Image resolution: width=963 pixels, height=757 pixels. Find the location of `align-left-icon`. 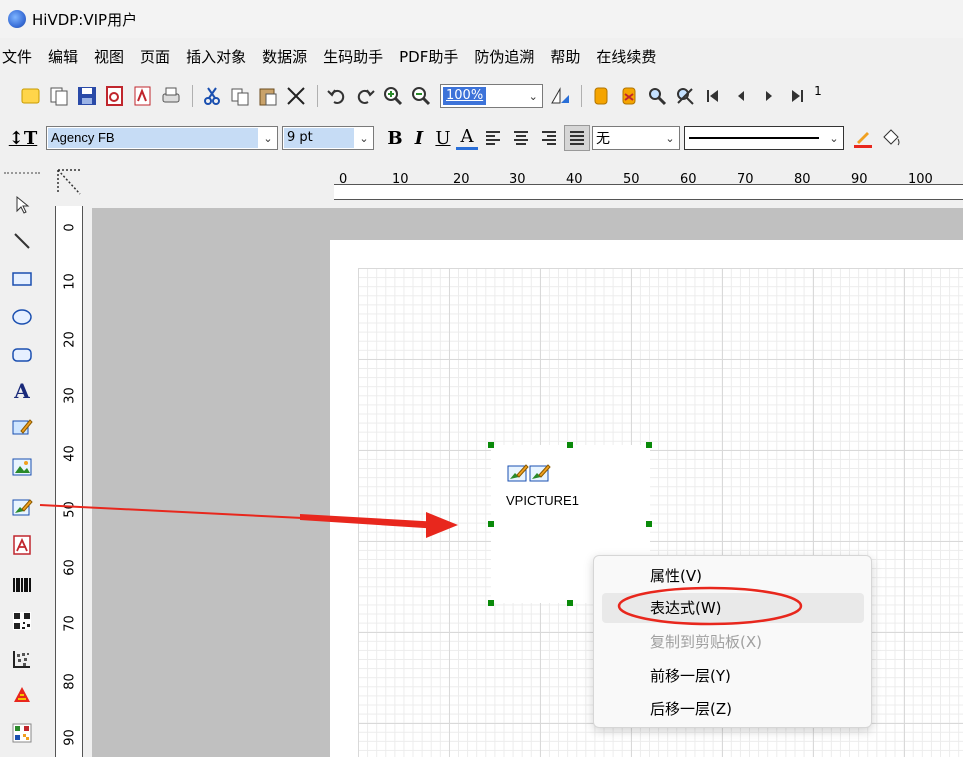

align-left-icon is located at coordinates (493, 138).